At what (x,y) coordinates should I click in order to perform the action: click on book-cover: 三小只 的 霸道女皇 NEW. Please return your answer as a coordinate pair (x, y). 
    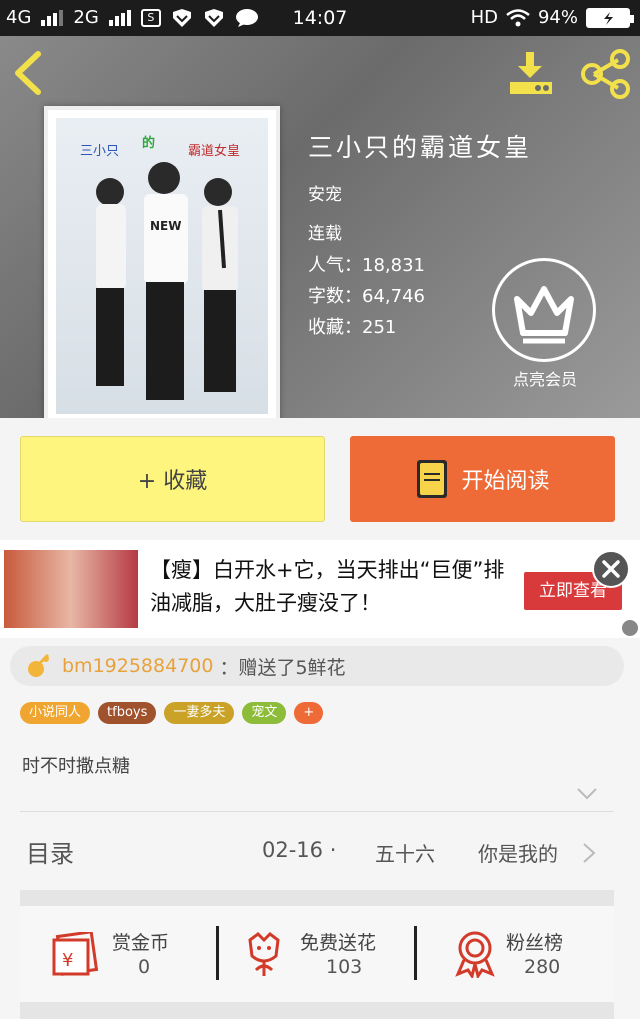
    Looking at the image, I should click on (162, 262).